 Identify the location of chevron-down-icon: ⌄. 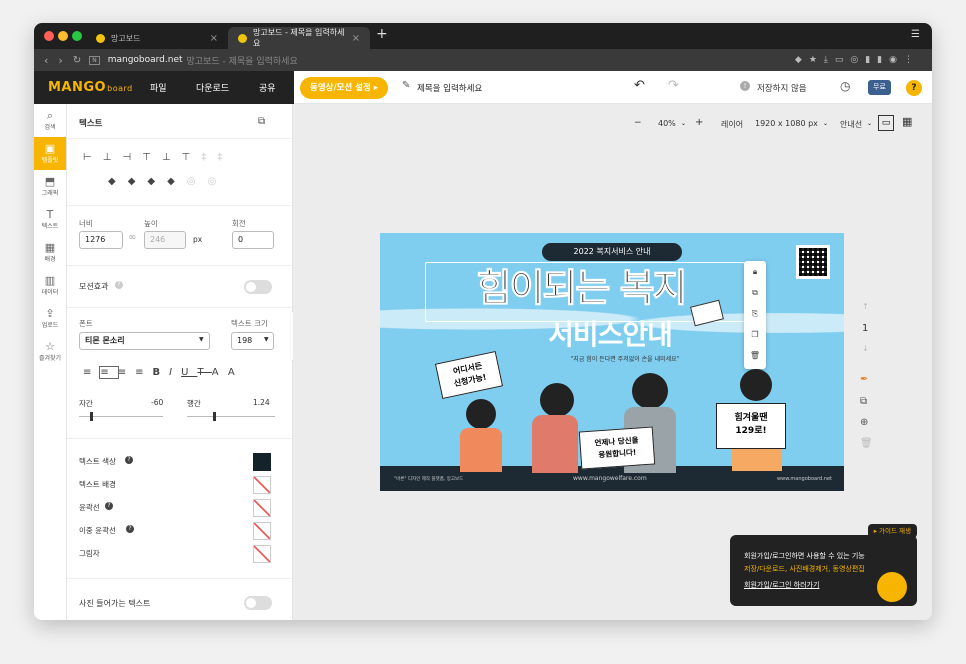
(826, 123).